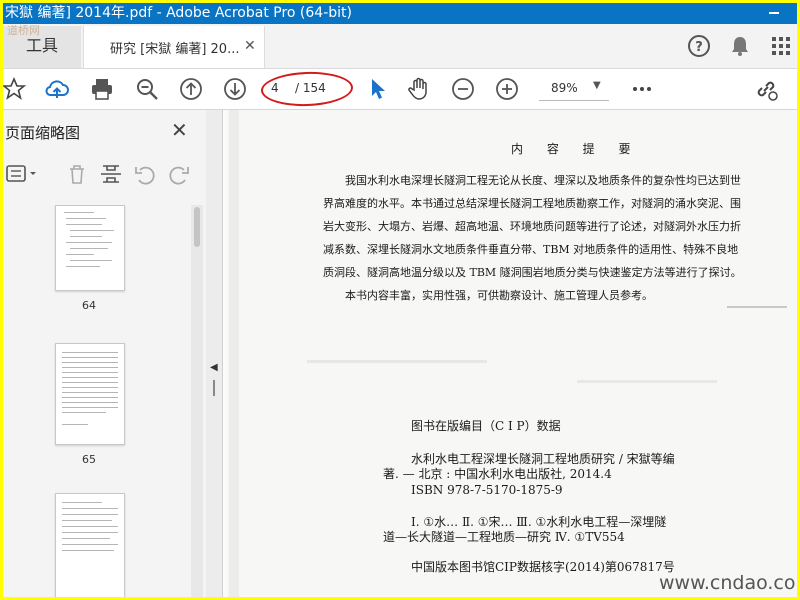 This screenshot has height=600, width=800. Describe the element at coordinates (57, 89) in the screenshot. I see `cloud-upload-icon` at that location.